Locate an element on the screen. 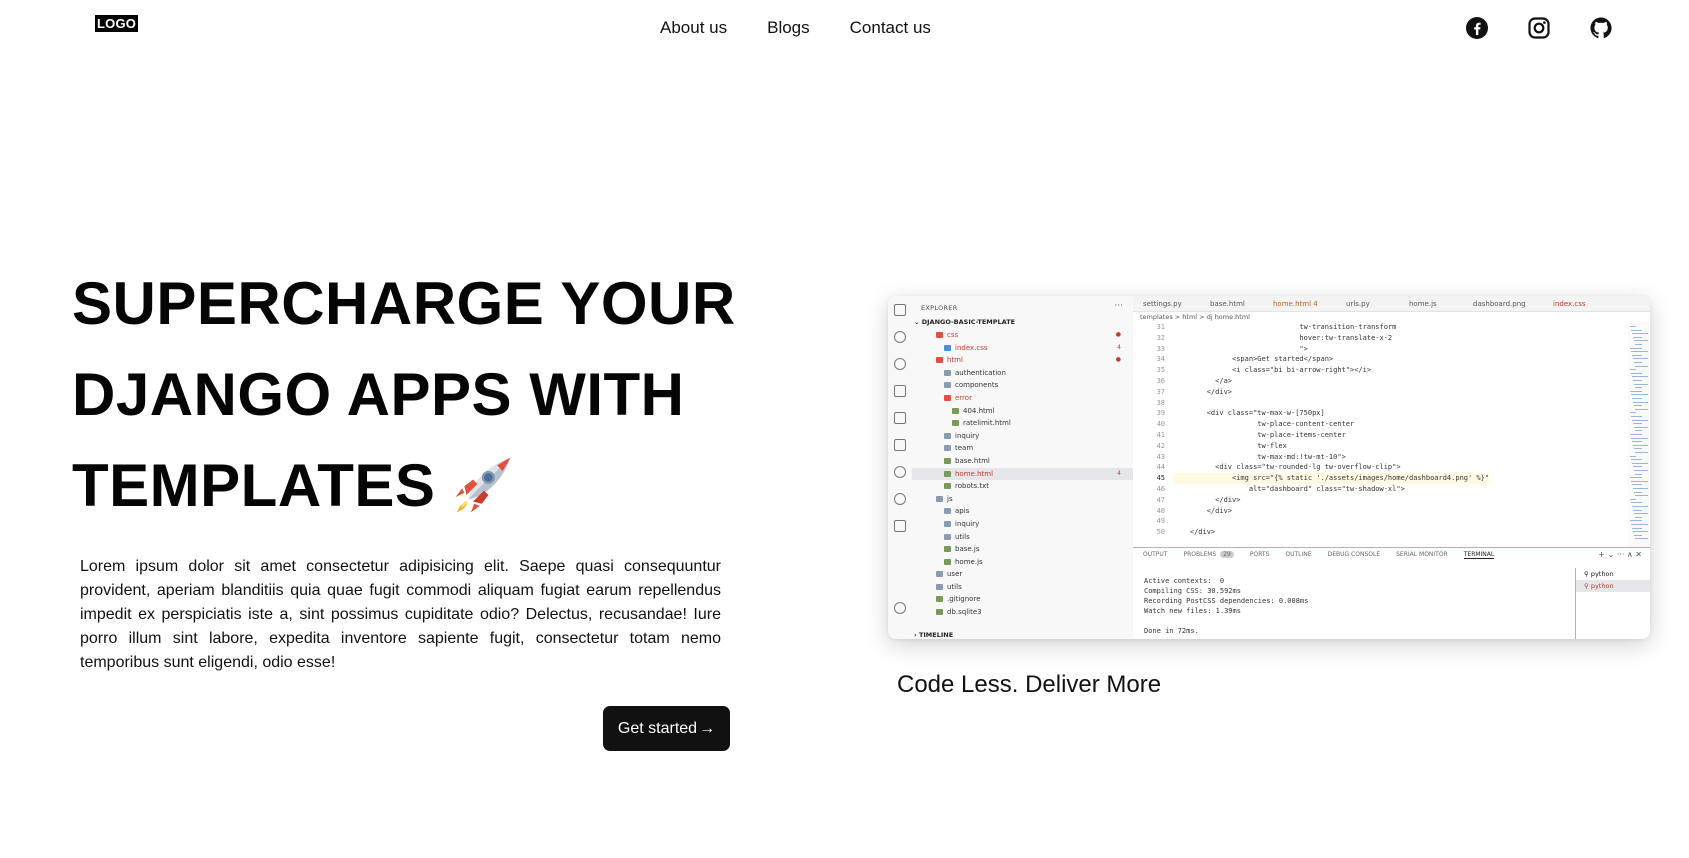  tree-item: db.sqlite3 is located at coordinates (1022, 612).